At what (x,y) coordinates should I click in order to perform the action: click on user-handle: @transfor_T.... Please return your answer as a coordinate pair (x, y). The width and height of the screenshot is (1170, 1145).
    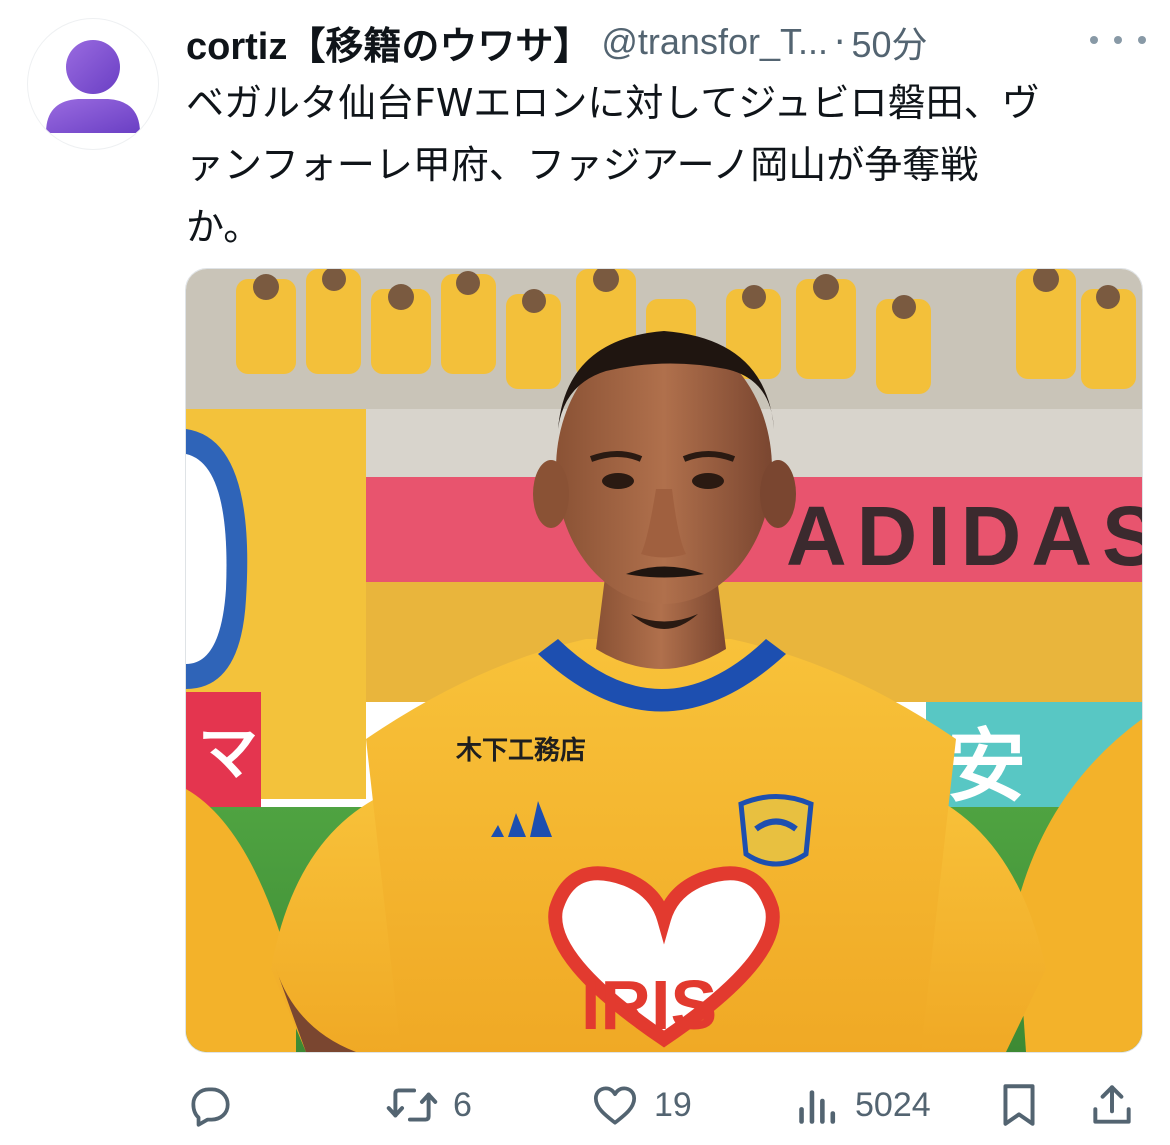
    Looking at the image, I should click on (714, 42).